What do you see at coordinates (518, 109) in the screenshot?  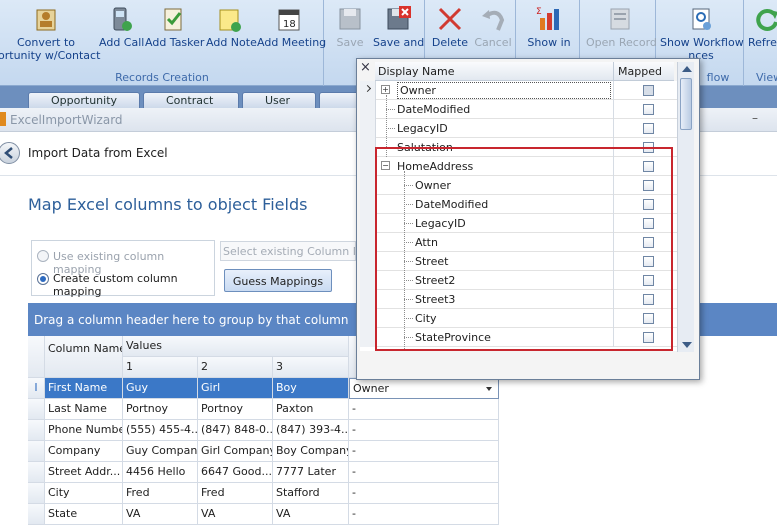 I see `field-row: DateModified` at bounding box center [518, 109].